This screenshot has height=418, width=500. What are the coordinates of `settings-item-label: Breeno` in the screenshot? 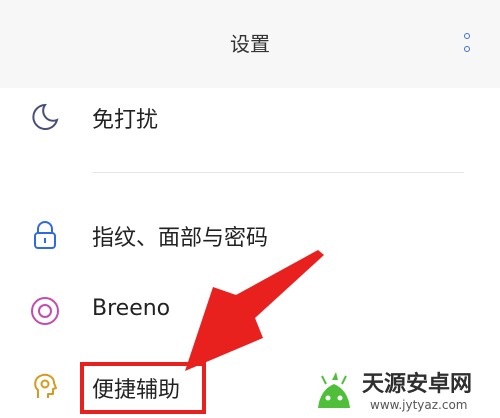 It's located at (131, 308).